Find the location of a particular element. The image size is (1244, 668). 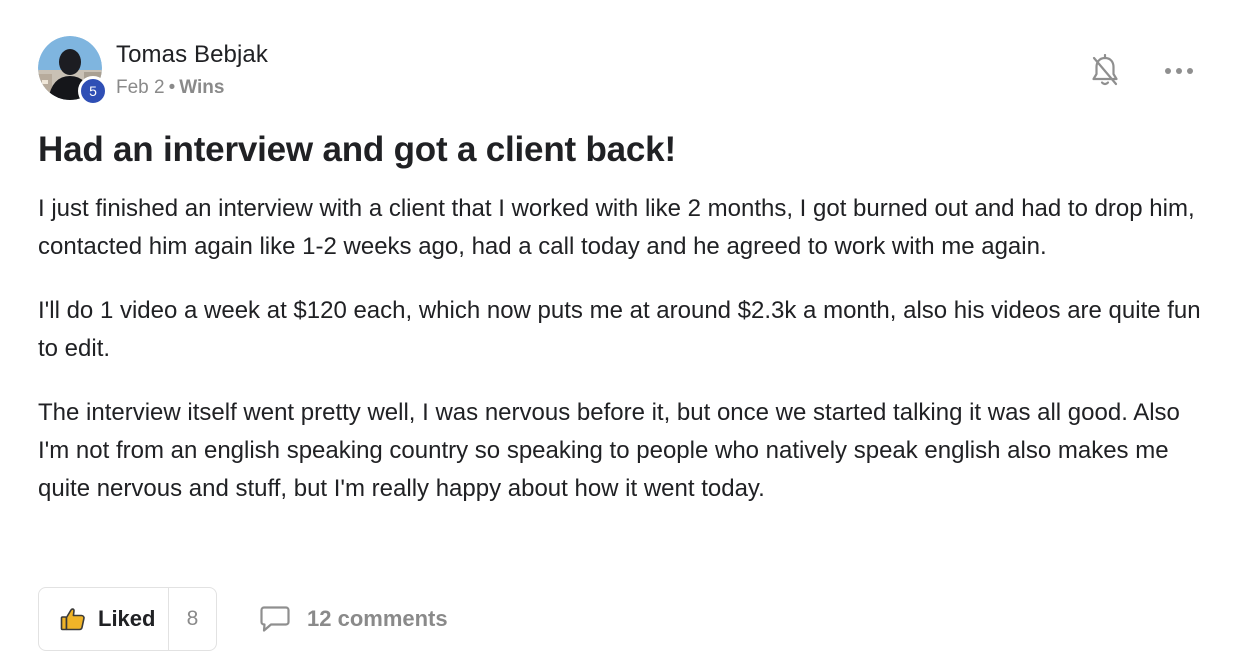

level-badge: 5 is located at coordinates (93, 91).